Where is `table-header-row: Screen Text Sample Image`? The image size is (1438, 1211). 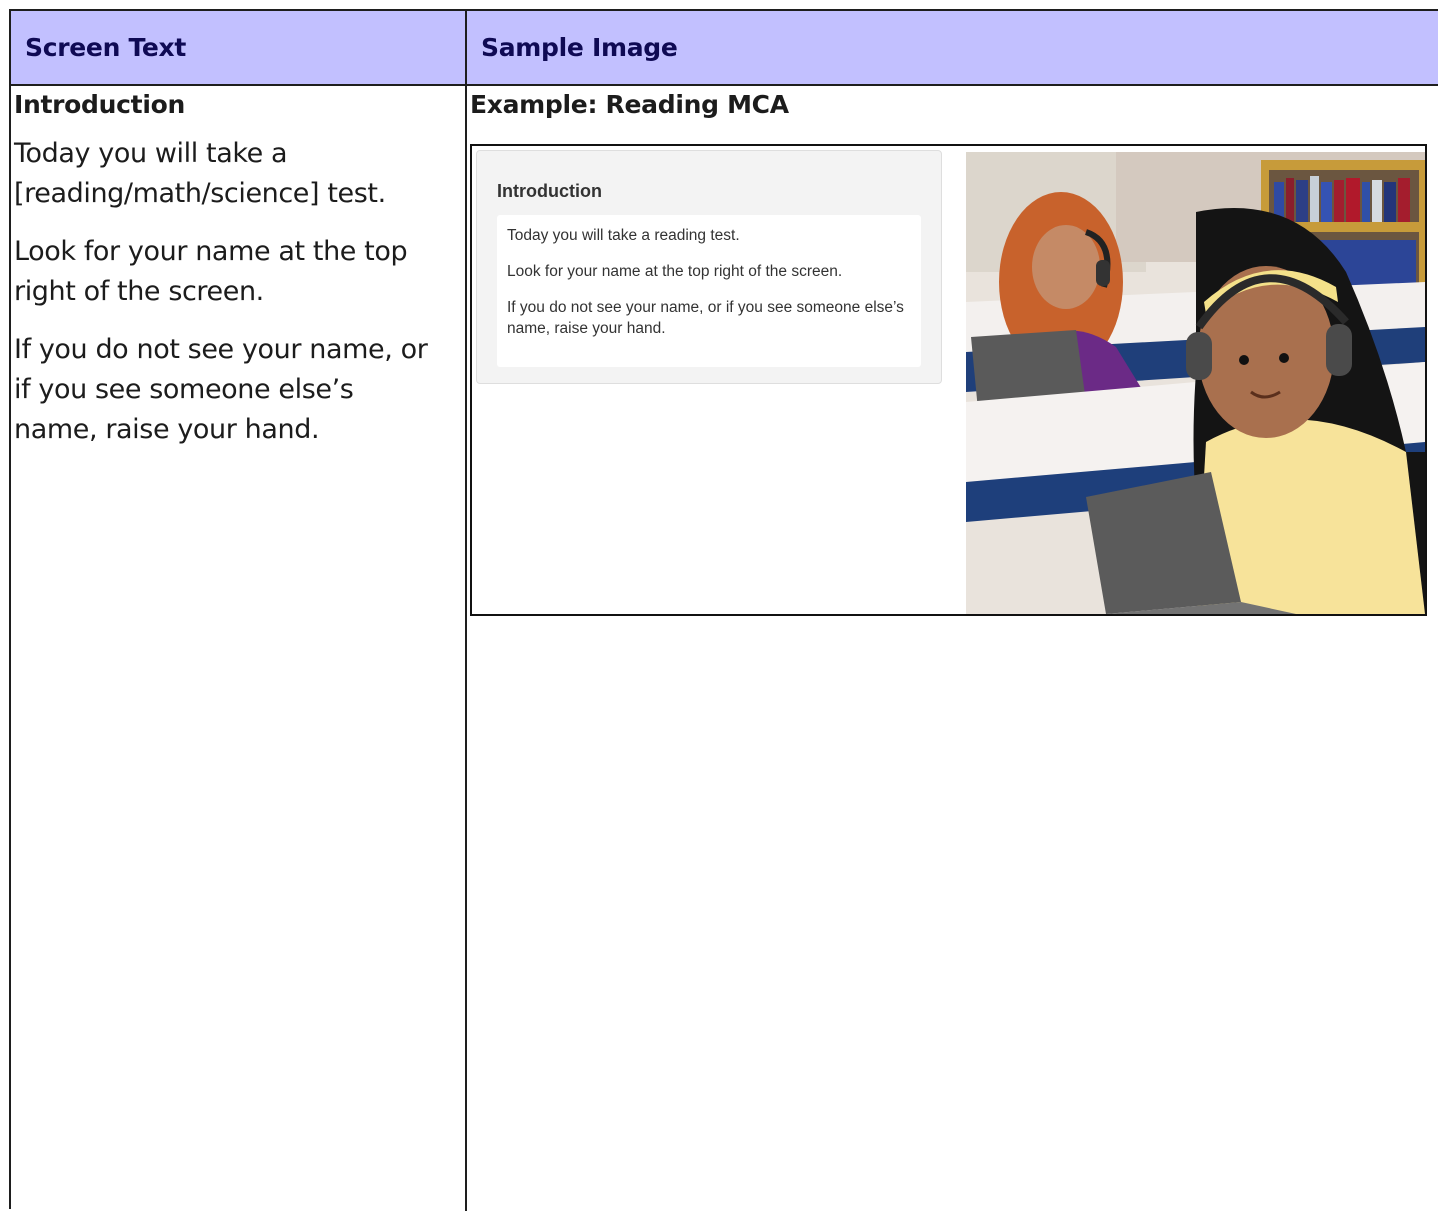
table-header-row: Screen Text Sample Image is located at coordinates (724, 48).